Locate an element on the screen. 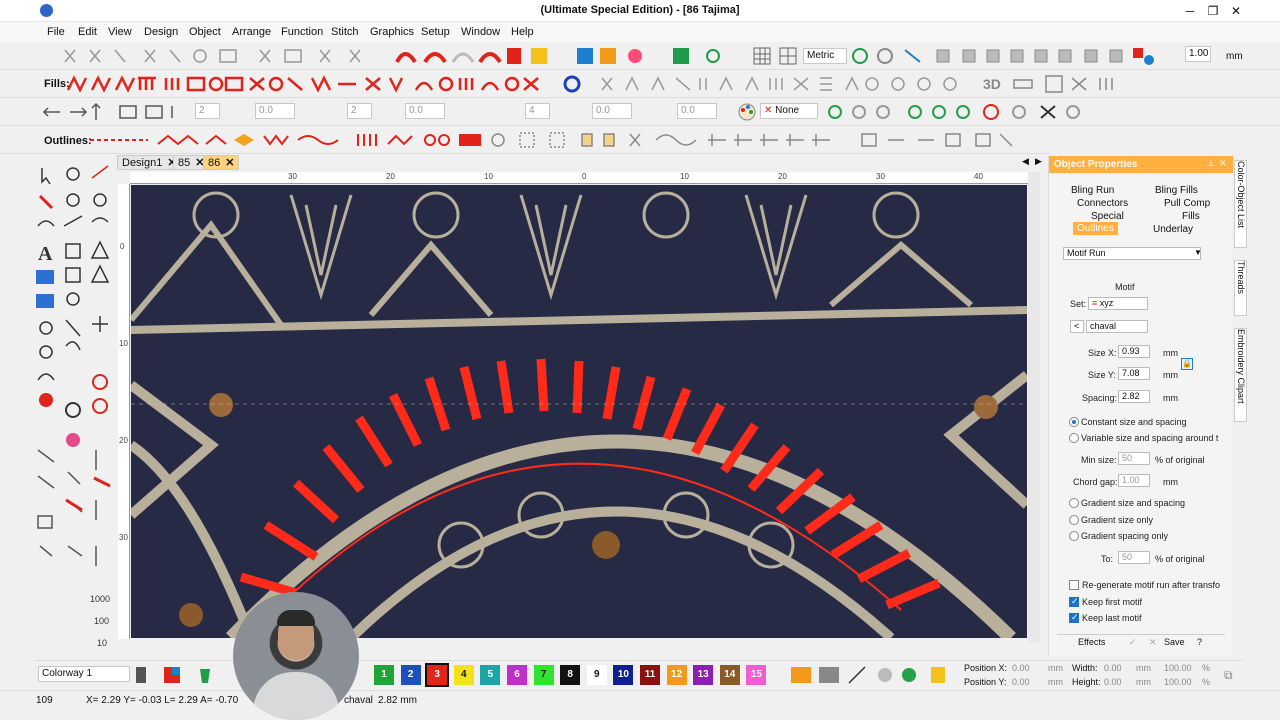 The width and height of the screenshot is (1280, 720). regenerate-checkbox is located at coordinates (1074, 585).